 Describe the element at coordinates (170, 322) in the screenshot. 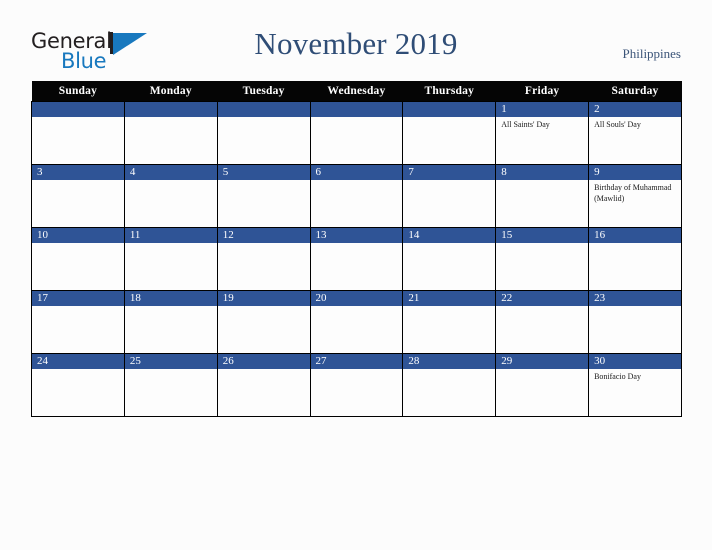

I see `calendar-day-cell: 18` at that location.